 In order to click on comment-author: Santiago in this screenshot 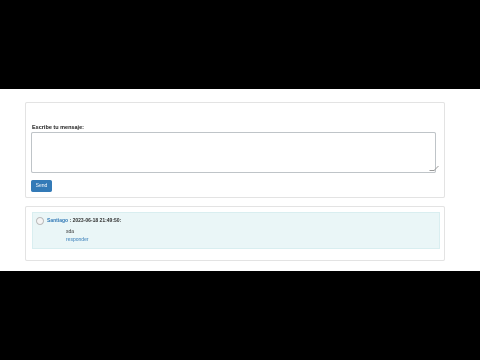, I will do `click(57, 221)`.